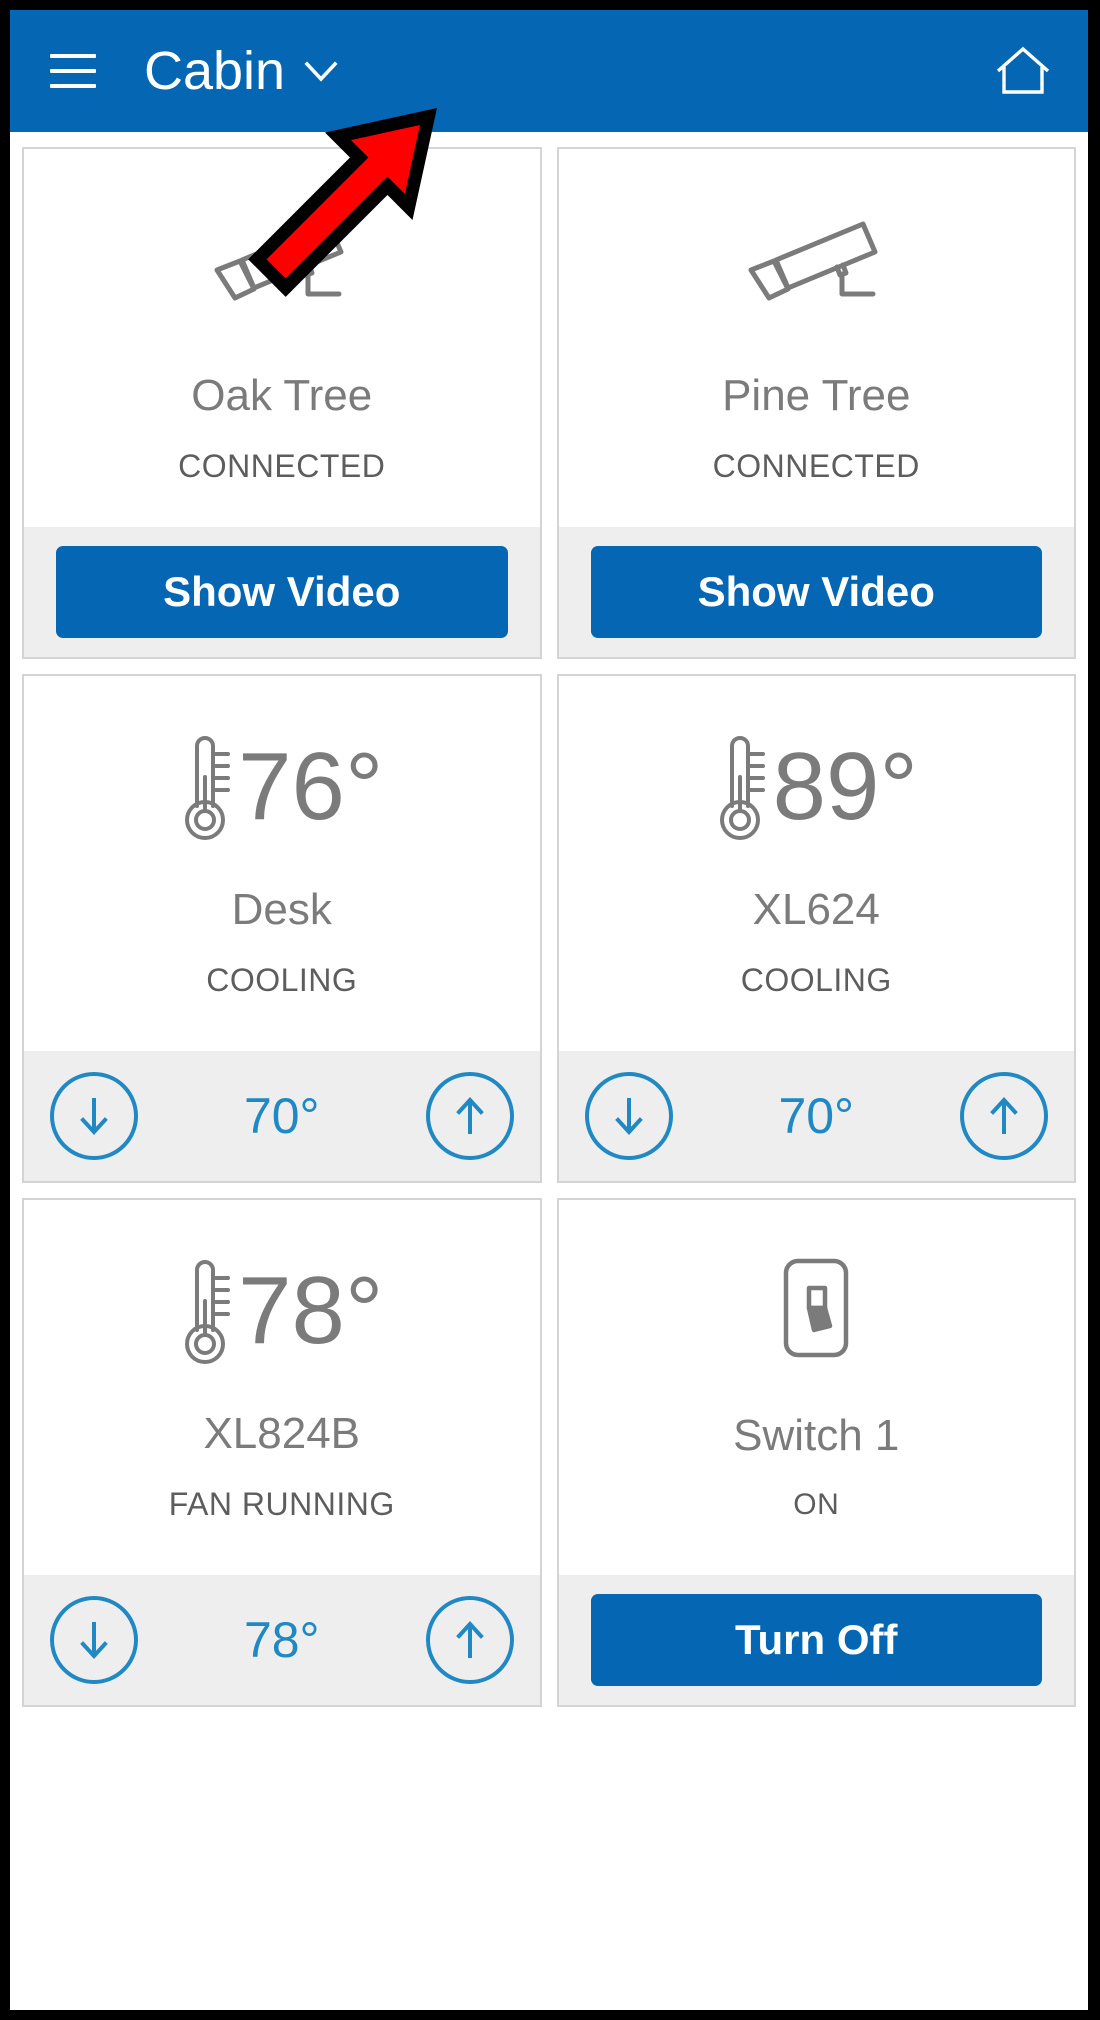 The width and height of the screenshot is (1100, 2020). What do you see at coordinates (282, 395) in the screenshot?
I see `device-name: Oak Tree` at bounding box center [282, 395].